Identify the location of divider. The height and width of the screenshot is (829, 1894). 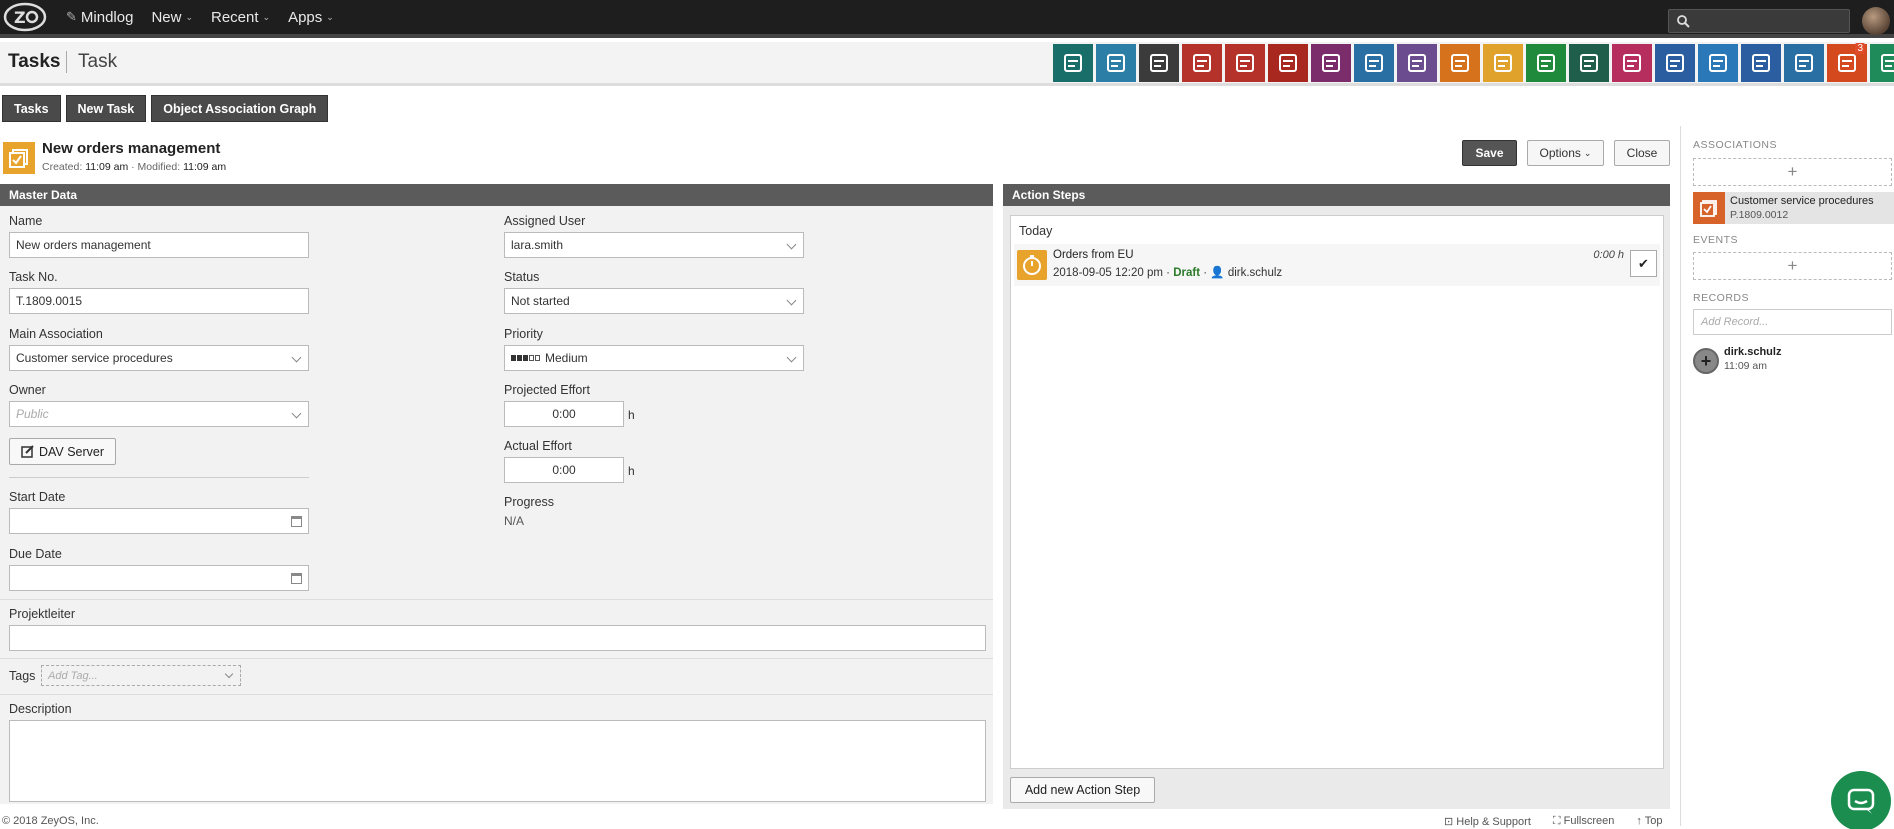
(496, 599).